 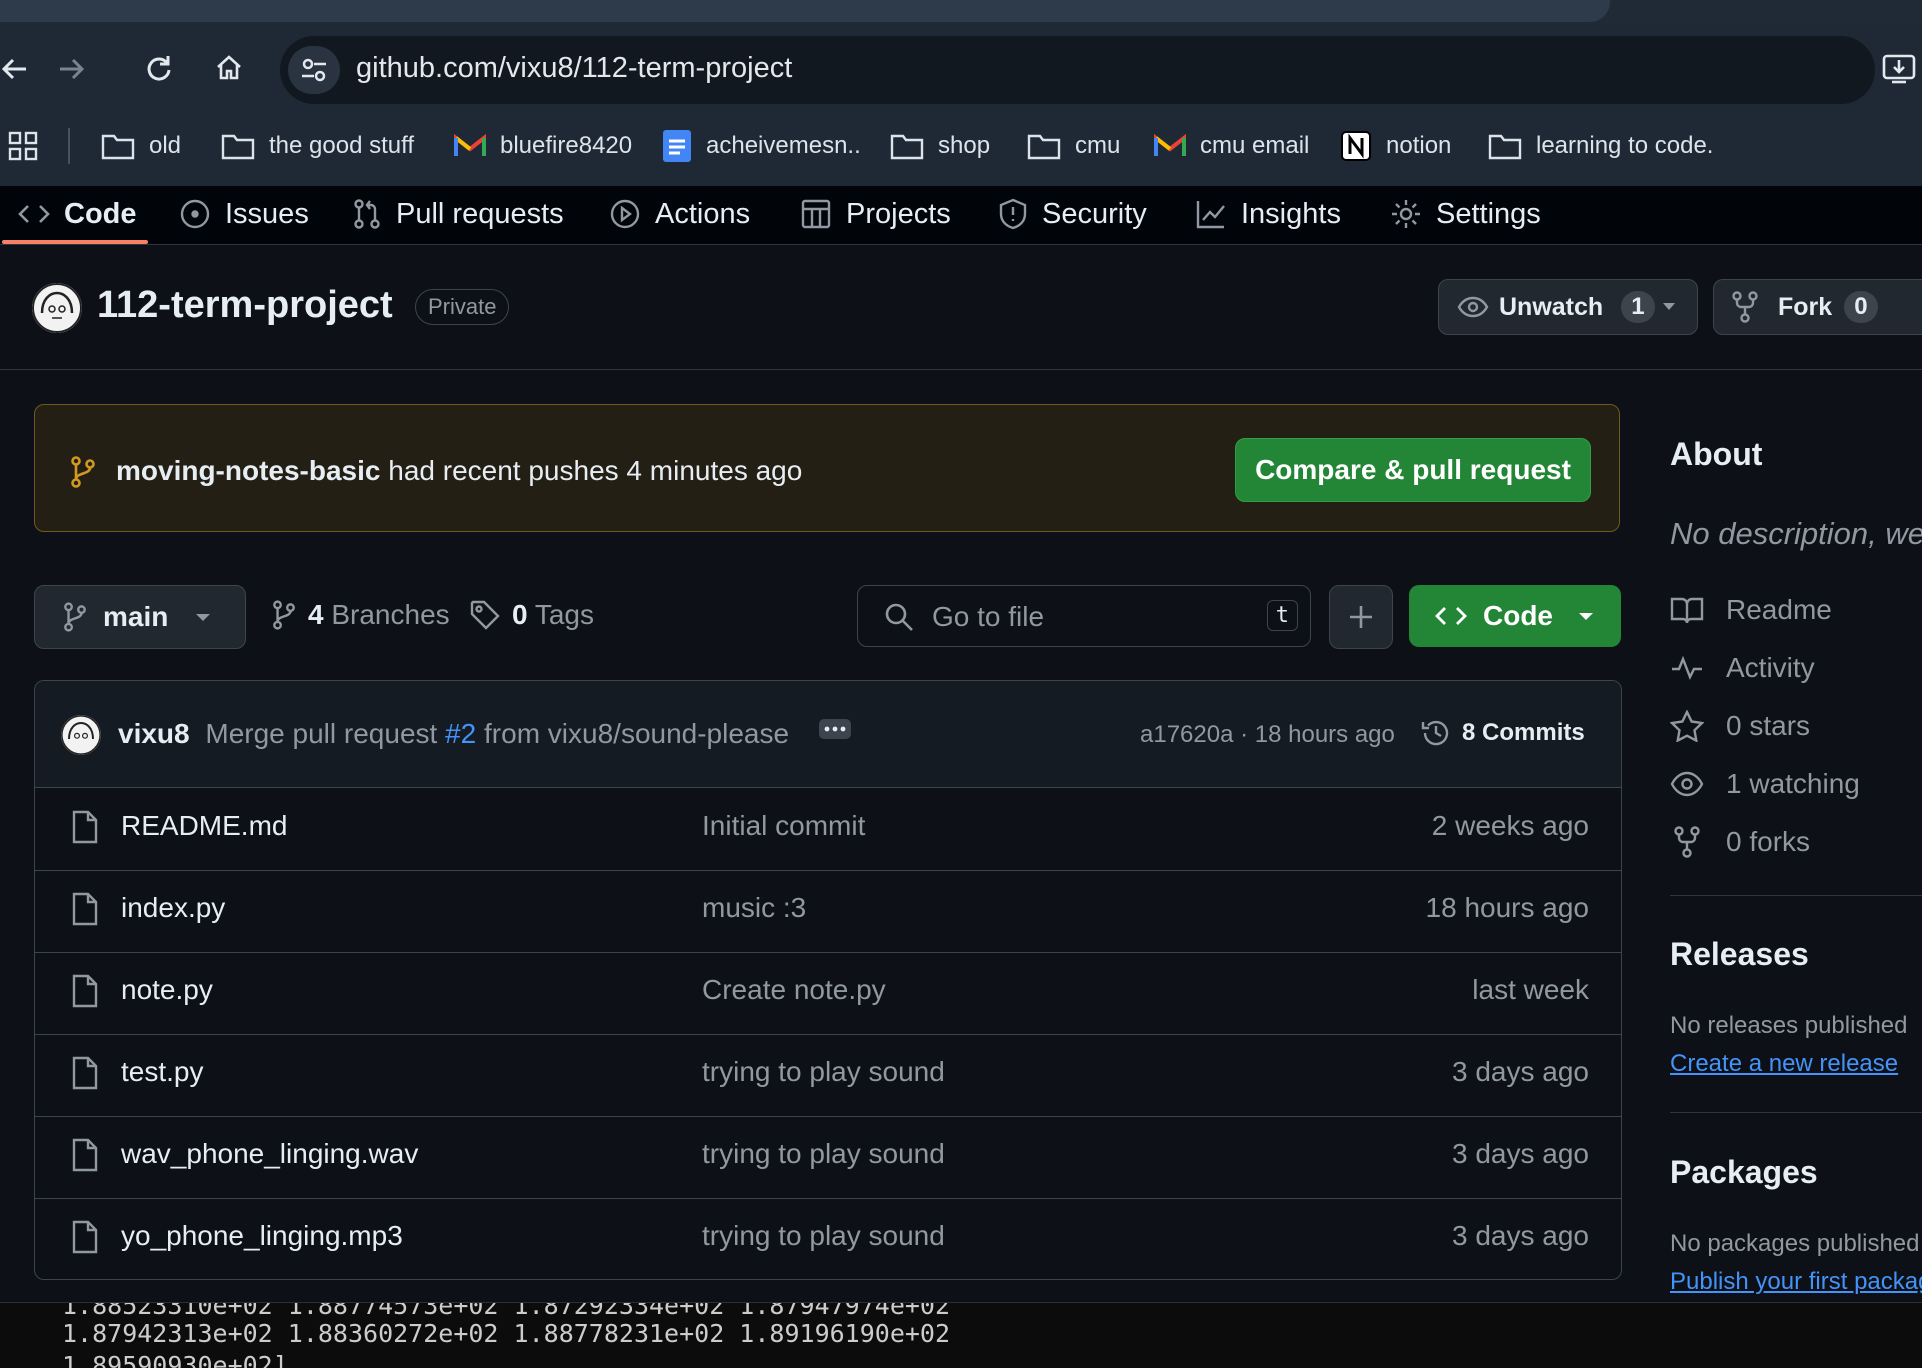 I want to click on book-icon, so click(x=1687, y=610).